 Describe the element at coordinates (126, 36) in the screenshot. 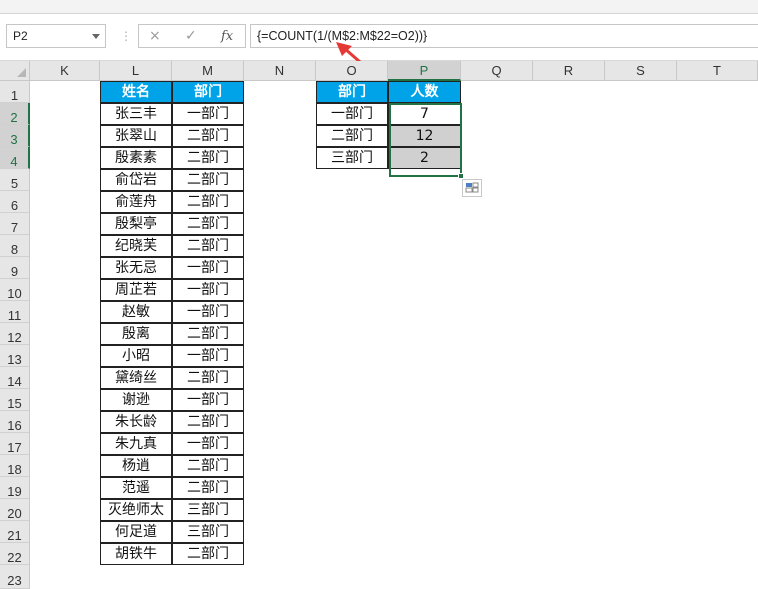

I see `more-options-icon: ⋮` at that location.